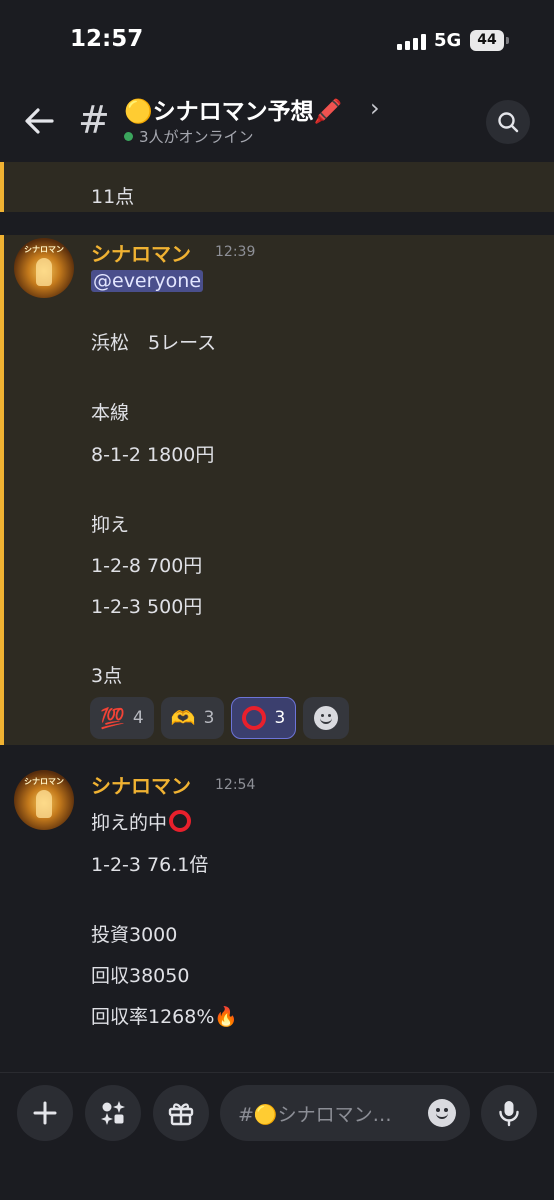  What do you see at coordinates (487, 40) in the screenshot?
I see `battery-icon: 44` at bounding box center [487, 40].